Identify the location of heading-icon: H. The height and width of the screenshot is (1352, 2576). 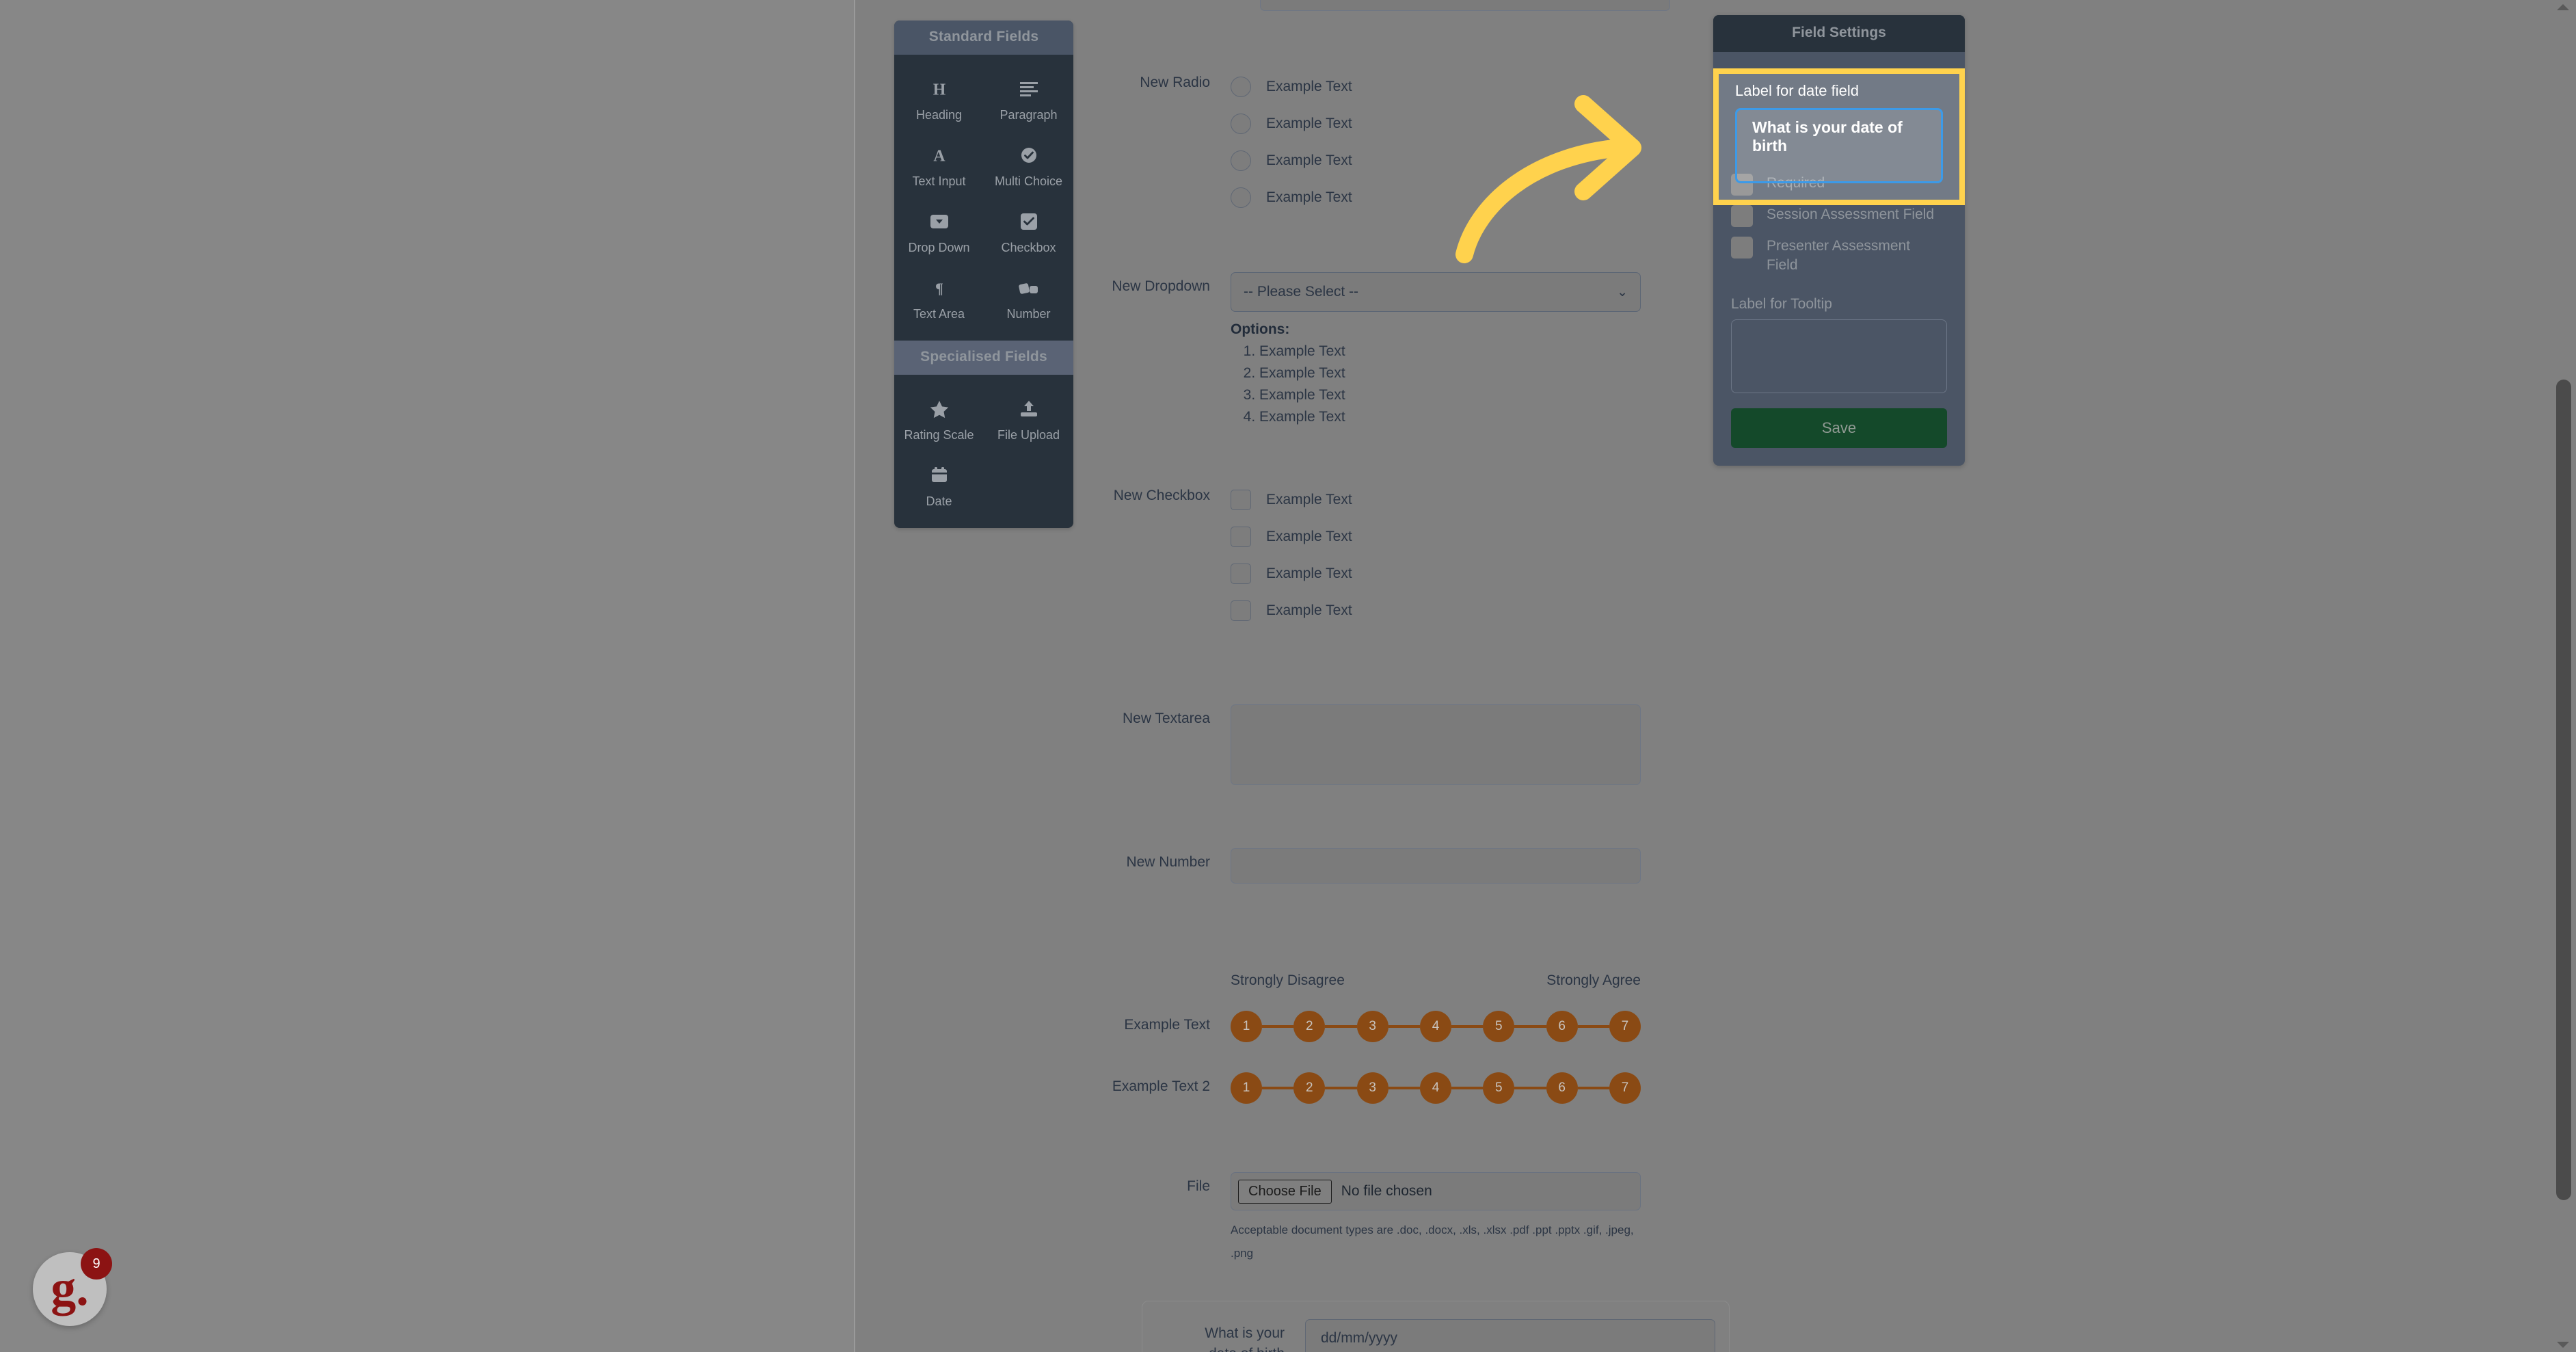
(939, 89).